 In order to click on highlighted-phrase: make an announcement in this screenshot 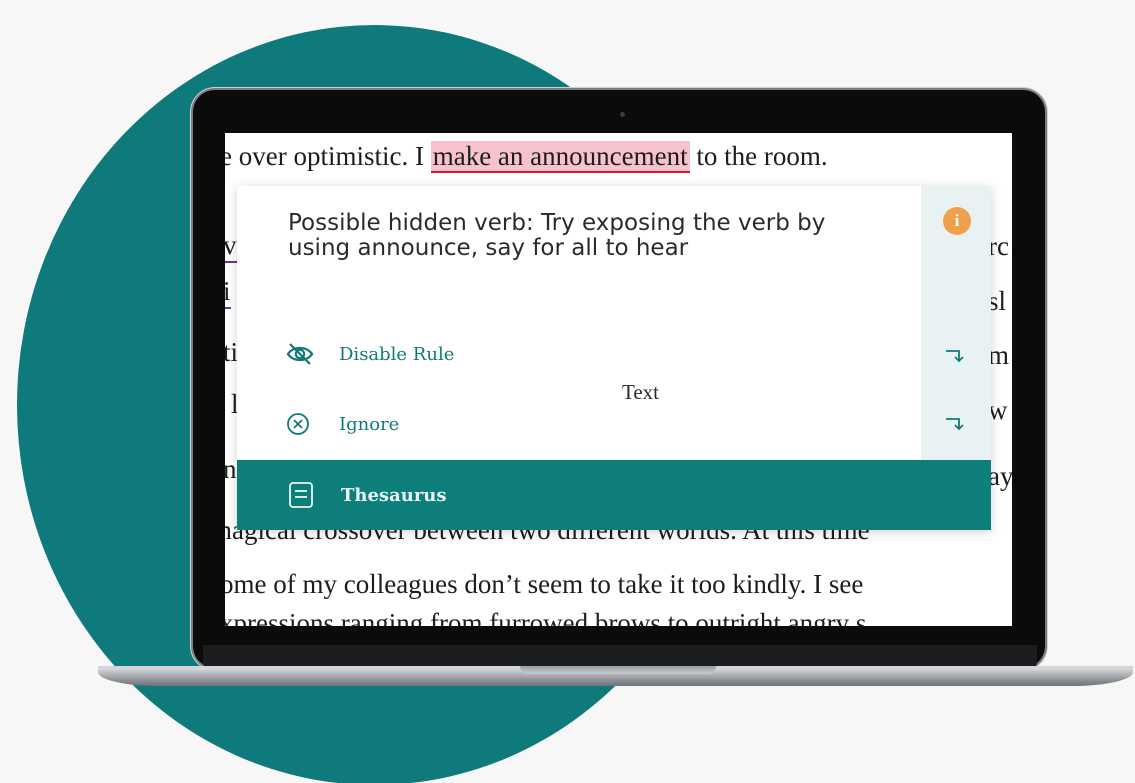, I will do `click(560, 157)`.